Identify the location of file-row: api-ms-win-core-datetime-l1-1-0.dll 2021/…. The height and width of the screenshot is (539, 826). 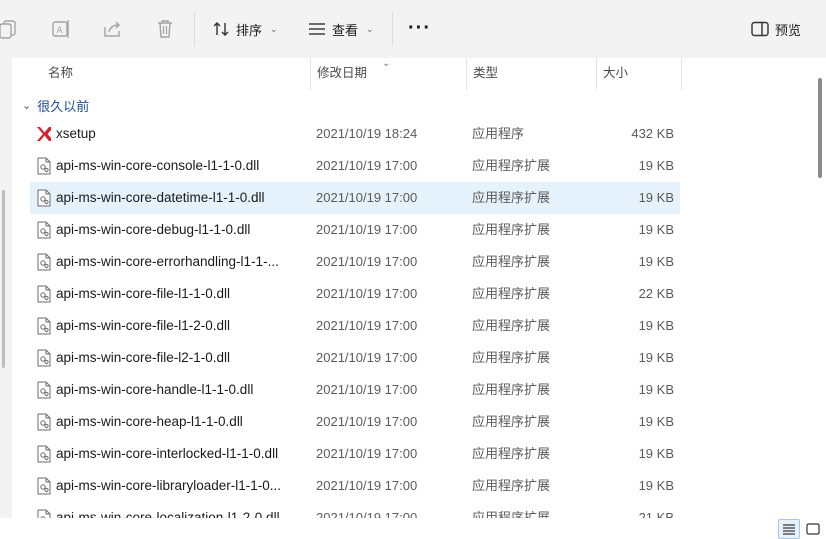
(355, 198).